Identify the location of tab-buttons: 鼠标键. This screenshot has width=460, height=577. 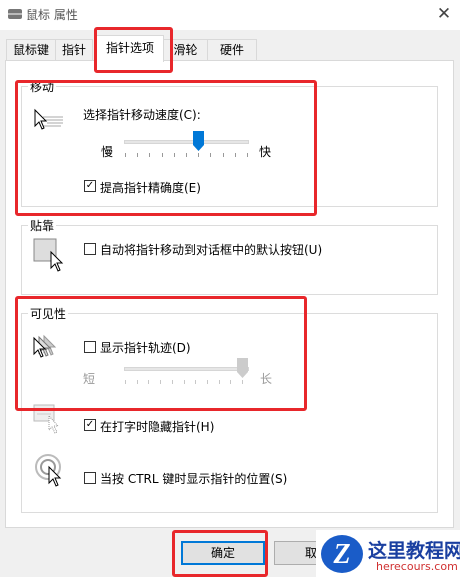
(31, 50).